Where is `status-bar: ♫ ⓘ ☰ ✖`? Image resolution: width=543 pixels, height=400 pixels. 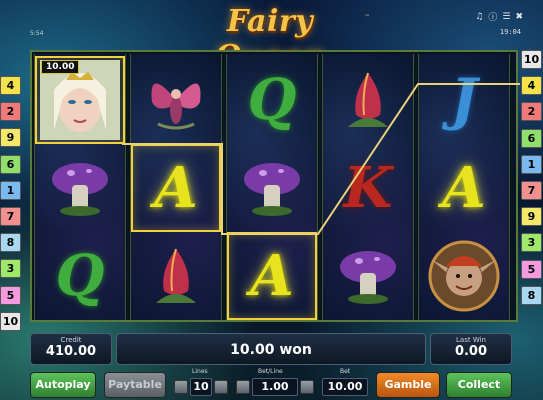
status-bar: ♫ ⓘ ☰ ✖ is located at coordinates (499, 17).